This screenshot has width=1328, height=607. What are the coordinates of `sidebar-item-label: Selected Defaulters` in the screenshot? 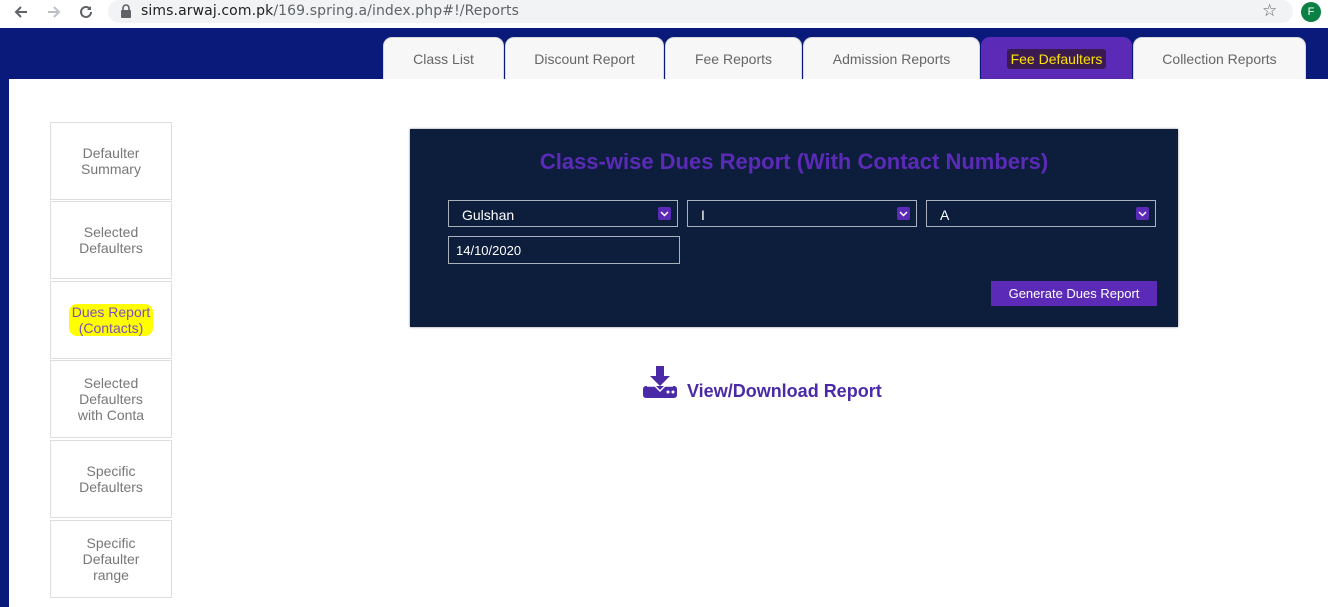 It's located at (111, 240).